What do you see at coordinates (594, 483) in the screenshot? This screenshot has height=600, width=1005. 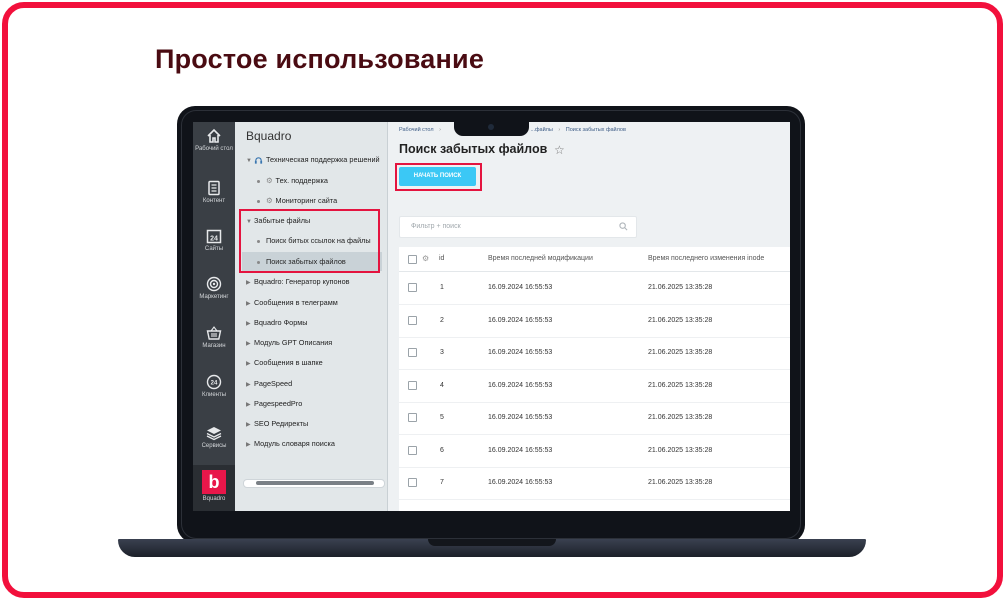 I see `table-row: 7 16.09.2024 16:55:53 21.06.2025 13:35:28` at bounding box center [594, 483].